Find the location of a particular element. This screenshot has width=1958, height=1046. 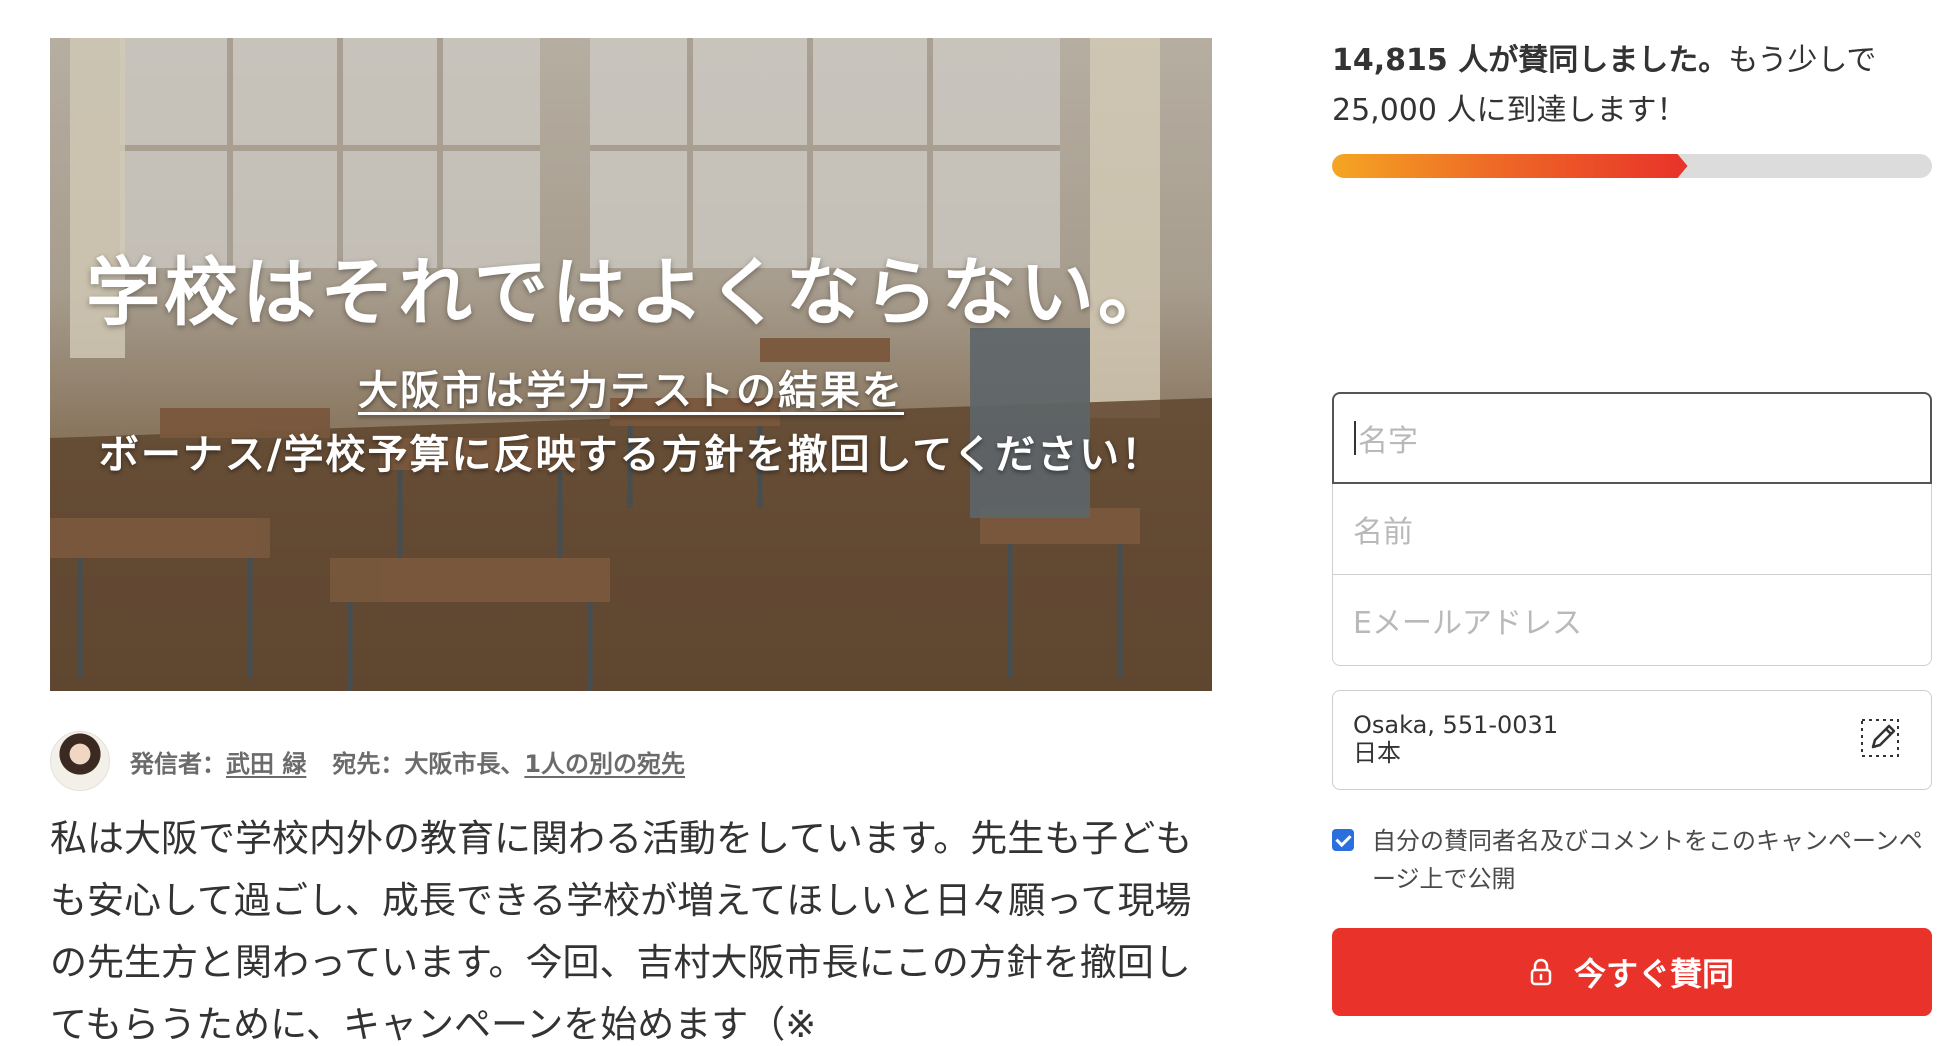

signature-progress-bar is located at coordinates (1632, 166).